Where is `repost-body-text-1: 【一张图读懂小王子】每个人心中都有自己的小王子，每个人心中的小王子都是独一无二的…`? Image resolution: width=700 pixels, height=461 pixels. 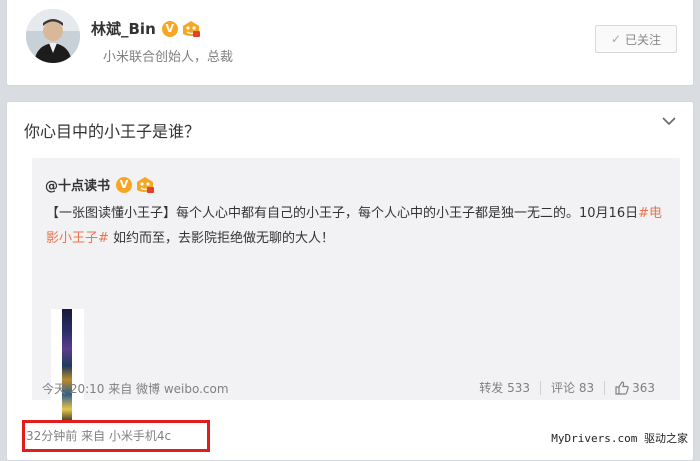
repost-body-text-1: 【一张图读懂小王子】每个人心中都有自己的小王子，每个人心中的小王子都是独一无二的… is located at coordinates (342, 213).